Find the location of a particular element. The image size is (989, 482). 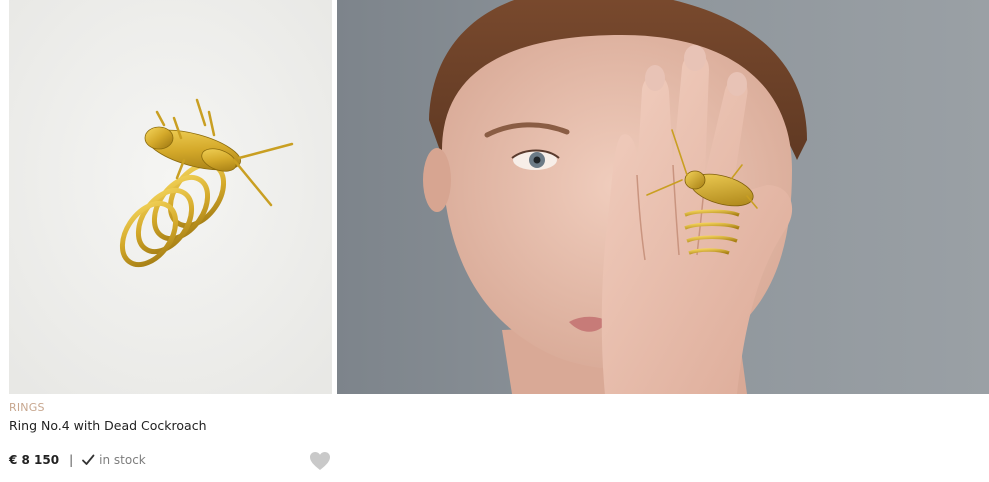

price-row: € 8 150 | in stock is located at coordinates (77, 460).